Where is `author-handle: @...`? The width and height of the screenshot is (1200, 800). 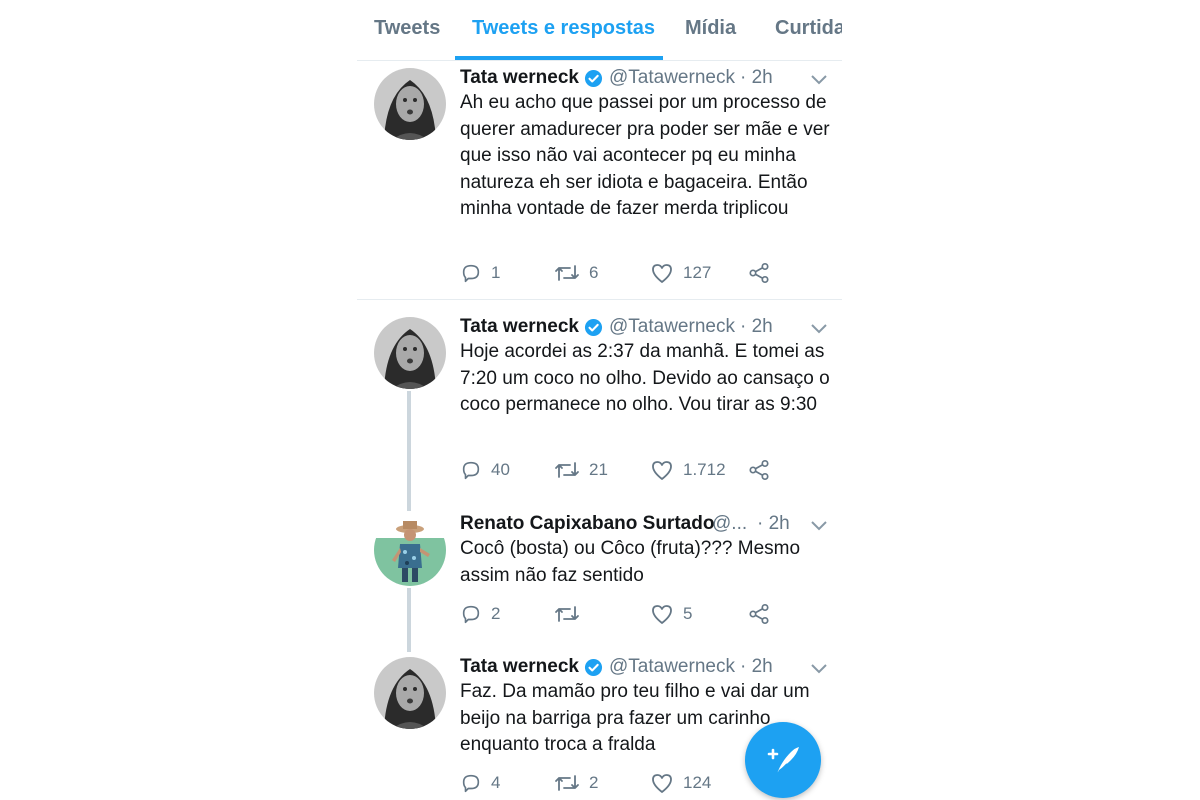 author-handle: @... is located at coordinates (729, 524).